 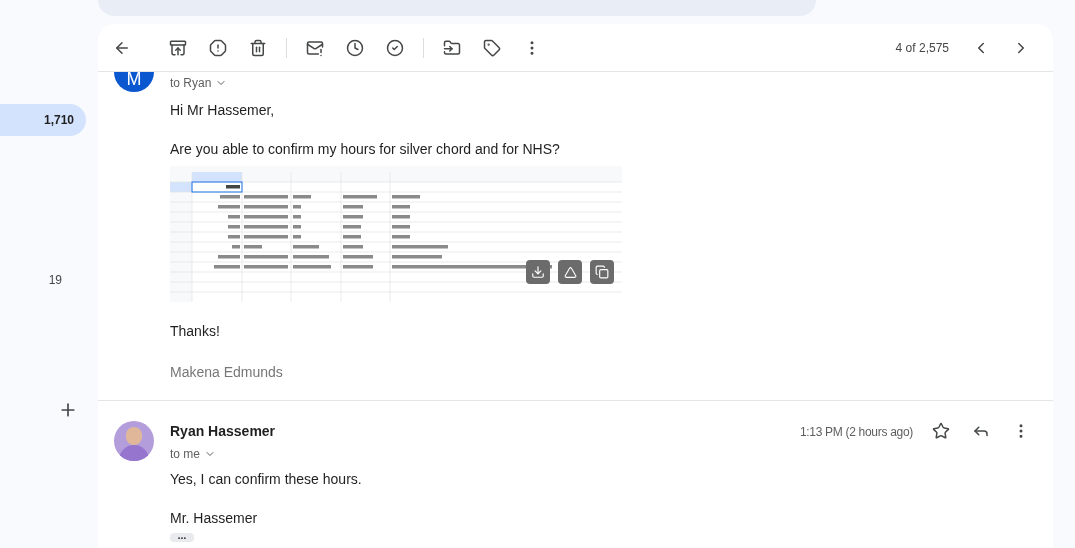 I want to click on recipient-label: to me, so click(x=185, y=454).